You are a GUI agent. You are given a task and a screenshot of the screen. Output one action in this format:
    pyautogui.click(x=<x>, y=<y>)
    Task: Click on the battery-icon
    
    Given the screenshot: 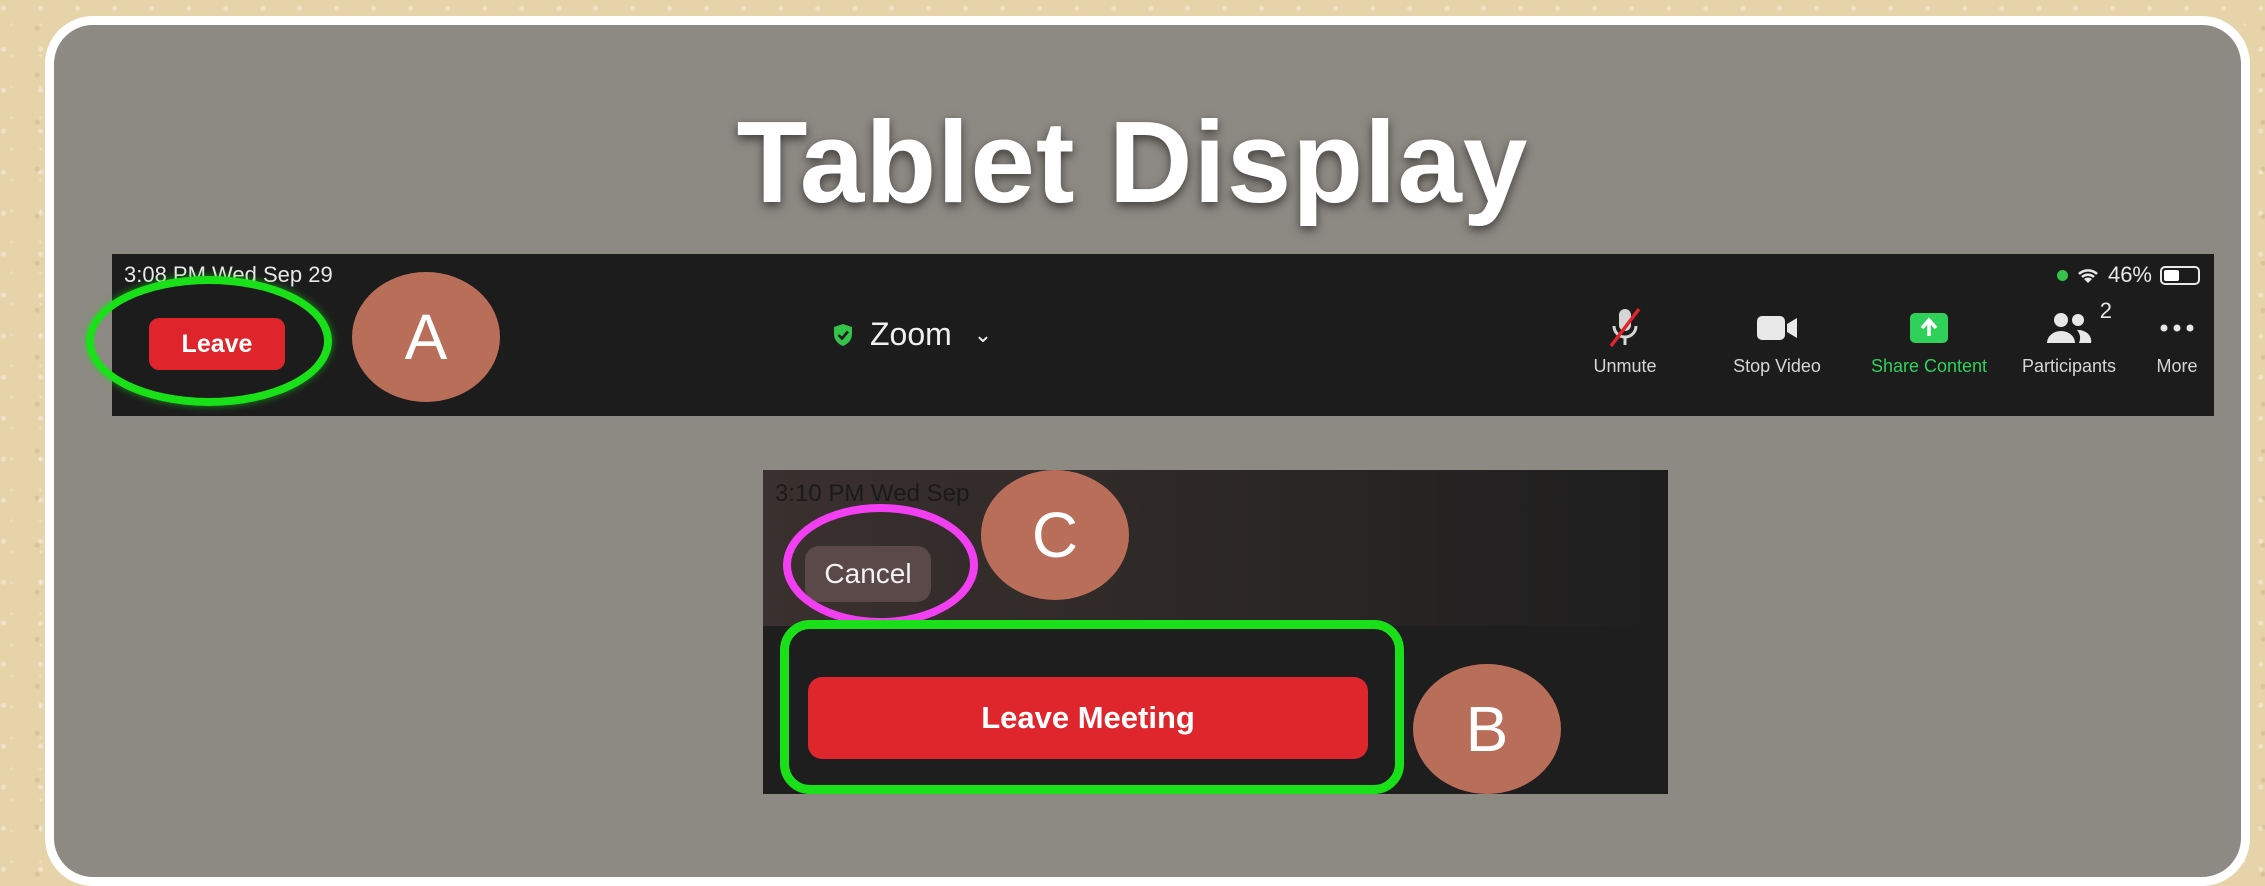 What is the action you would take?
    pyautogui.click(x=2180, y=275)
    